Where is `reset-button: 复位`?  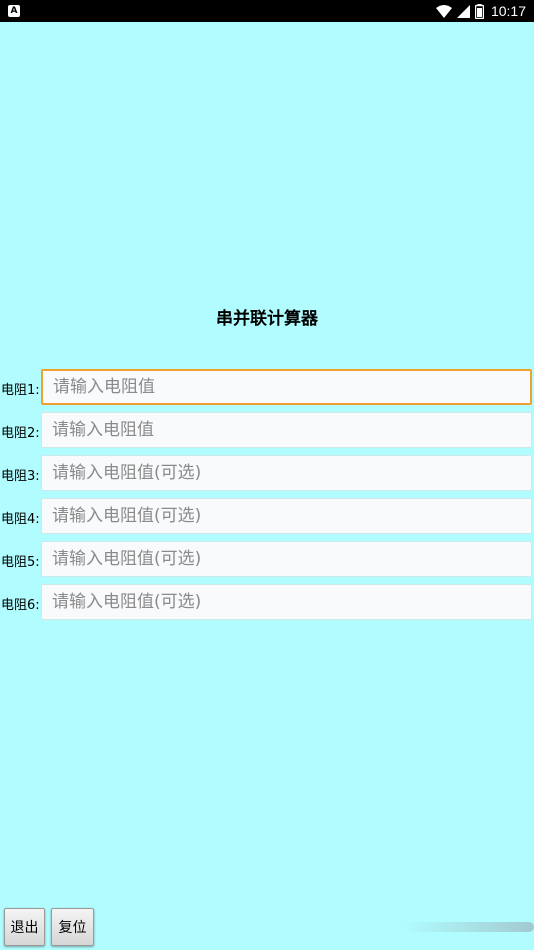
reset-button: 复位 is located at coordinates (72, 927).